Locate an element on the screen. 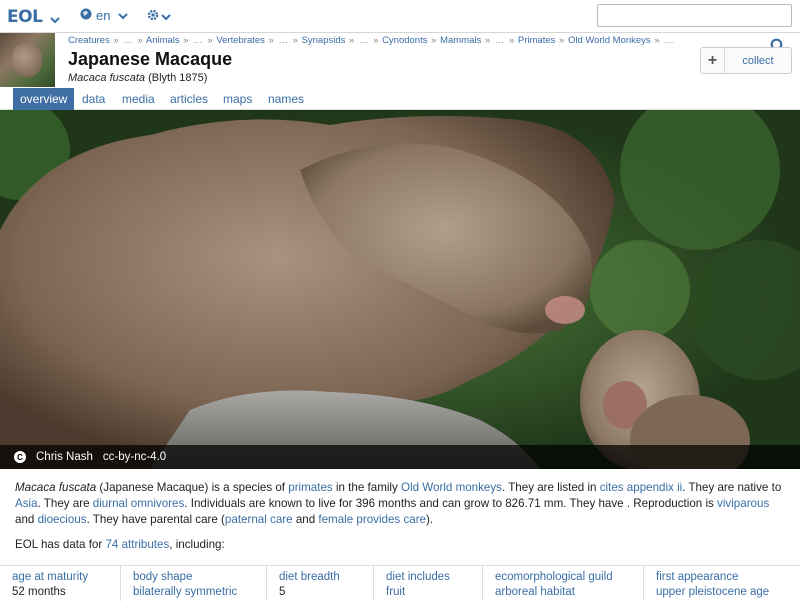 The image size is (800, 601). data-summary-suffix: , including: is located at coordinates (197, 544).